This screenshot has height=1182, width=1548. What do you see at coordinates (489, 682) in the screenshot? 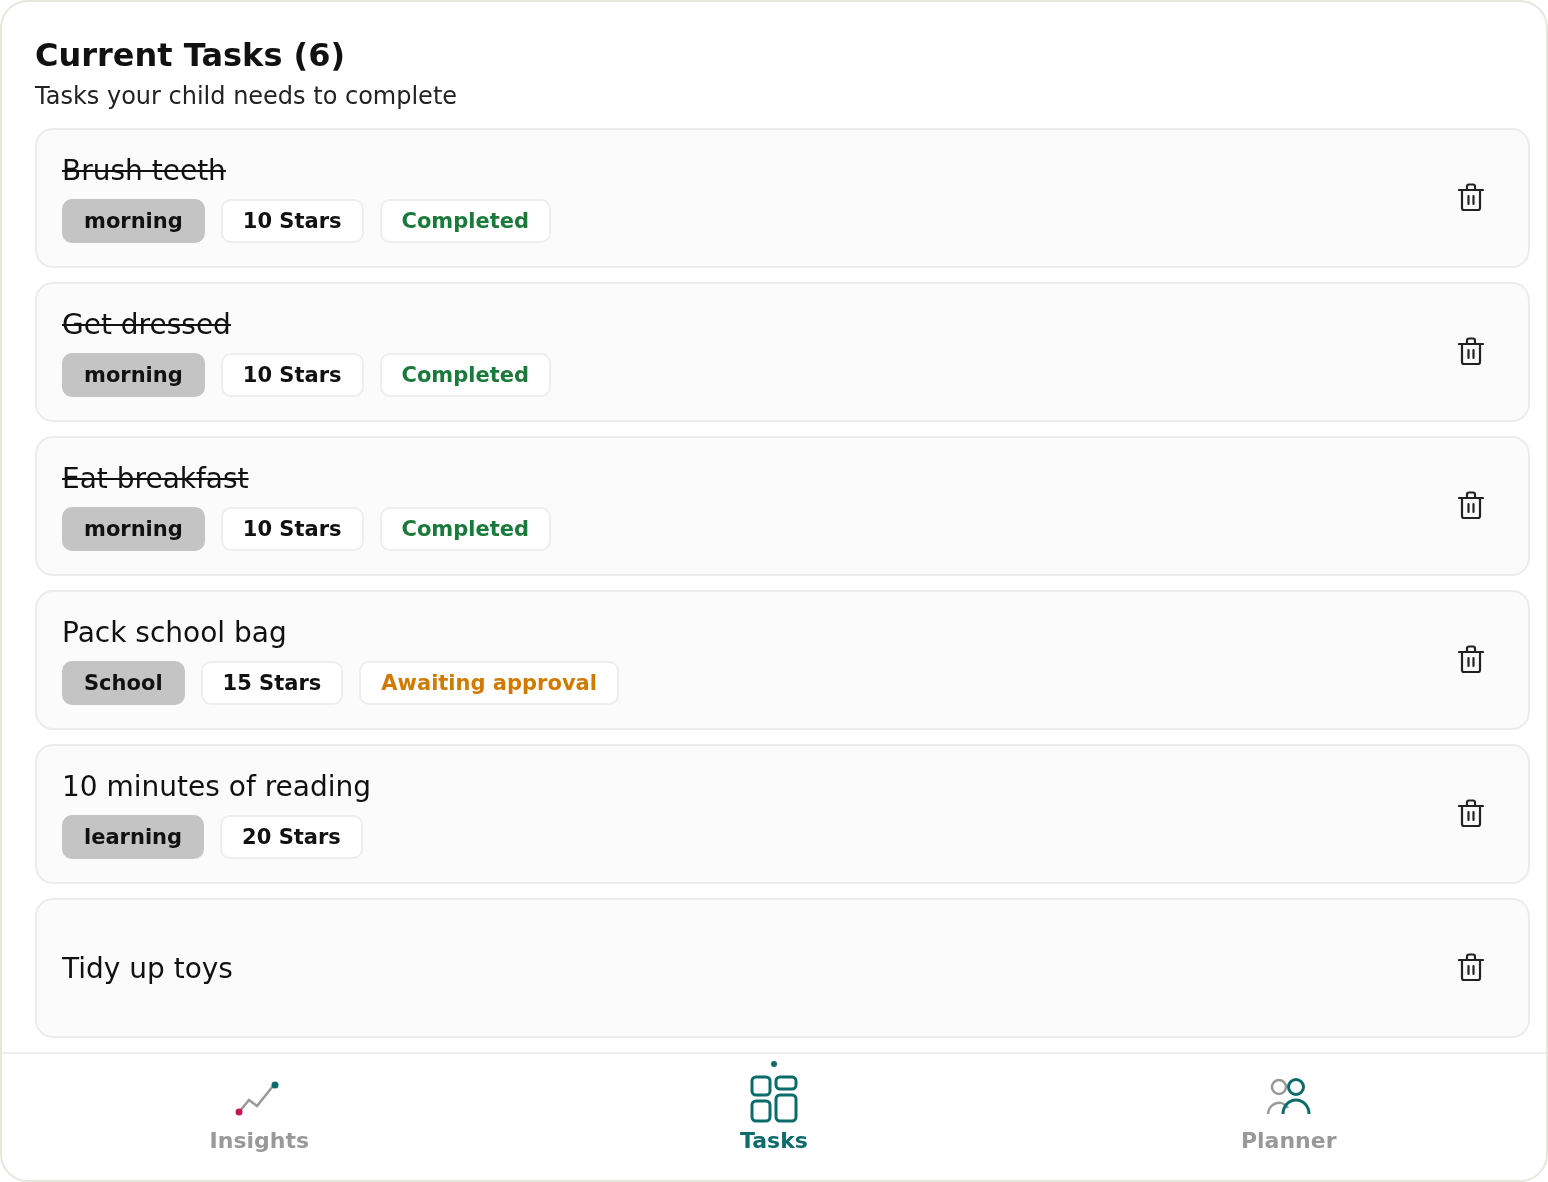
I see `status-tag: Awaiting approval` at bounding box center [489, 682].